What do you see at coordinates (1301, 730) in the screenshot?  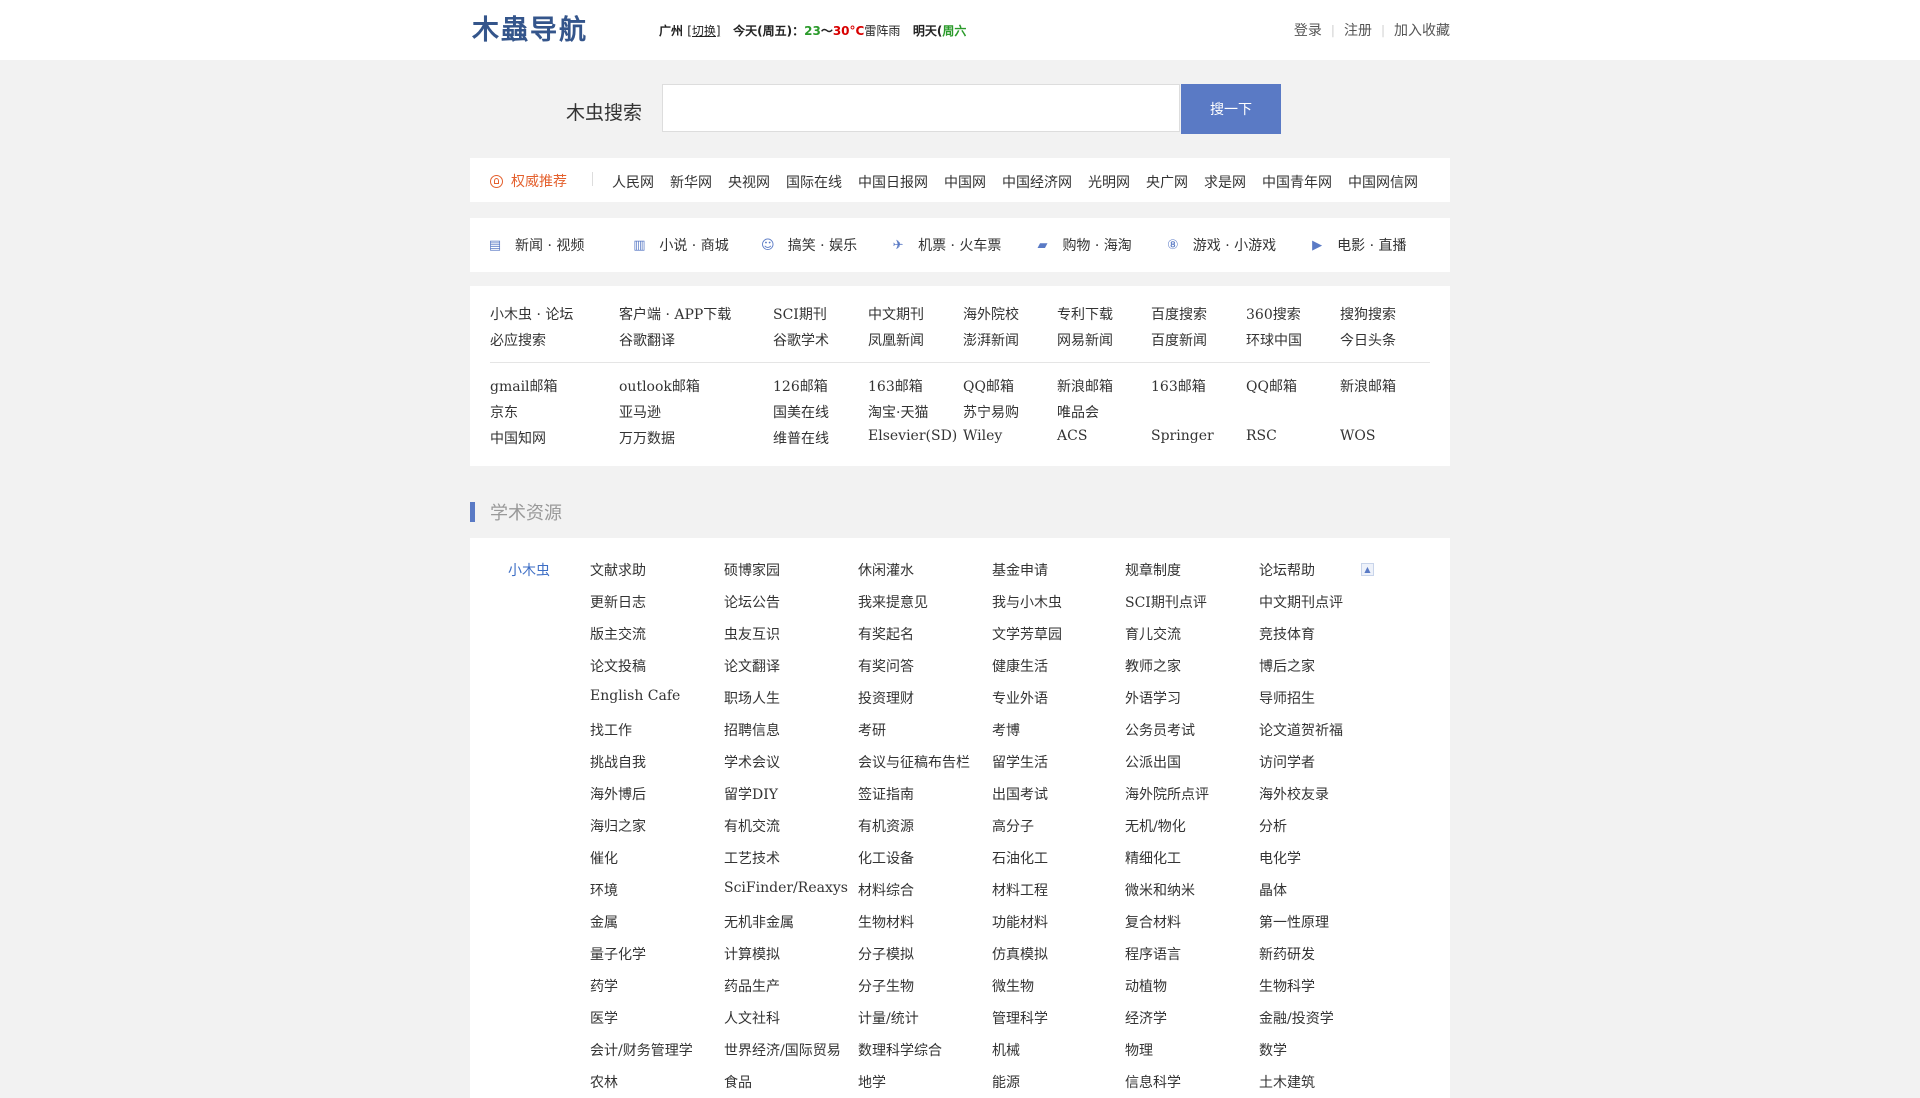 I see `forum-link: 论文道贺祈福` at bounding box center [1301, 730].